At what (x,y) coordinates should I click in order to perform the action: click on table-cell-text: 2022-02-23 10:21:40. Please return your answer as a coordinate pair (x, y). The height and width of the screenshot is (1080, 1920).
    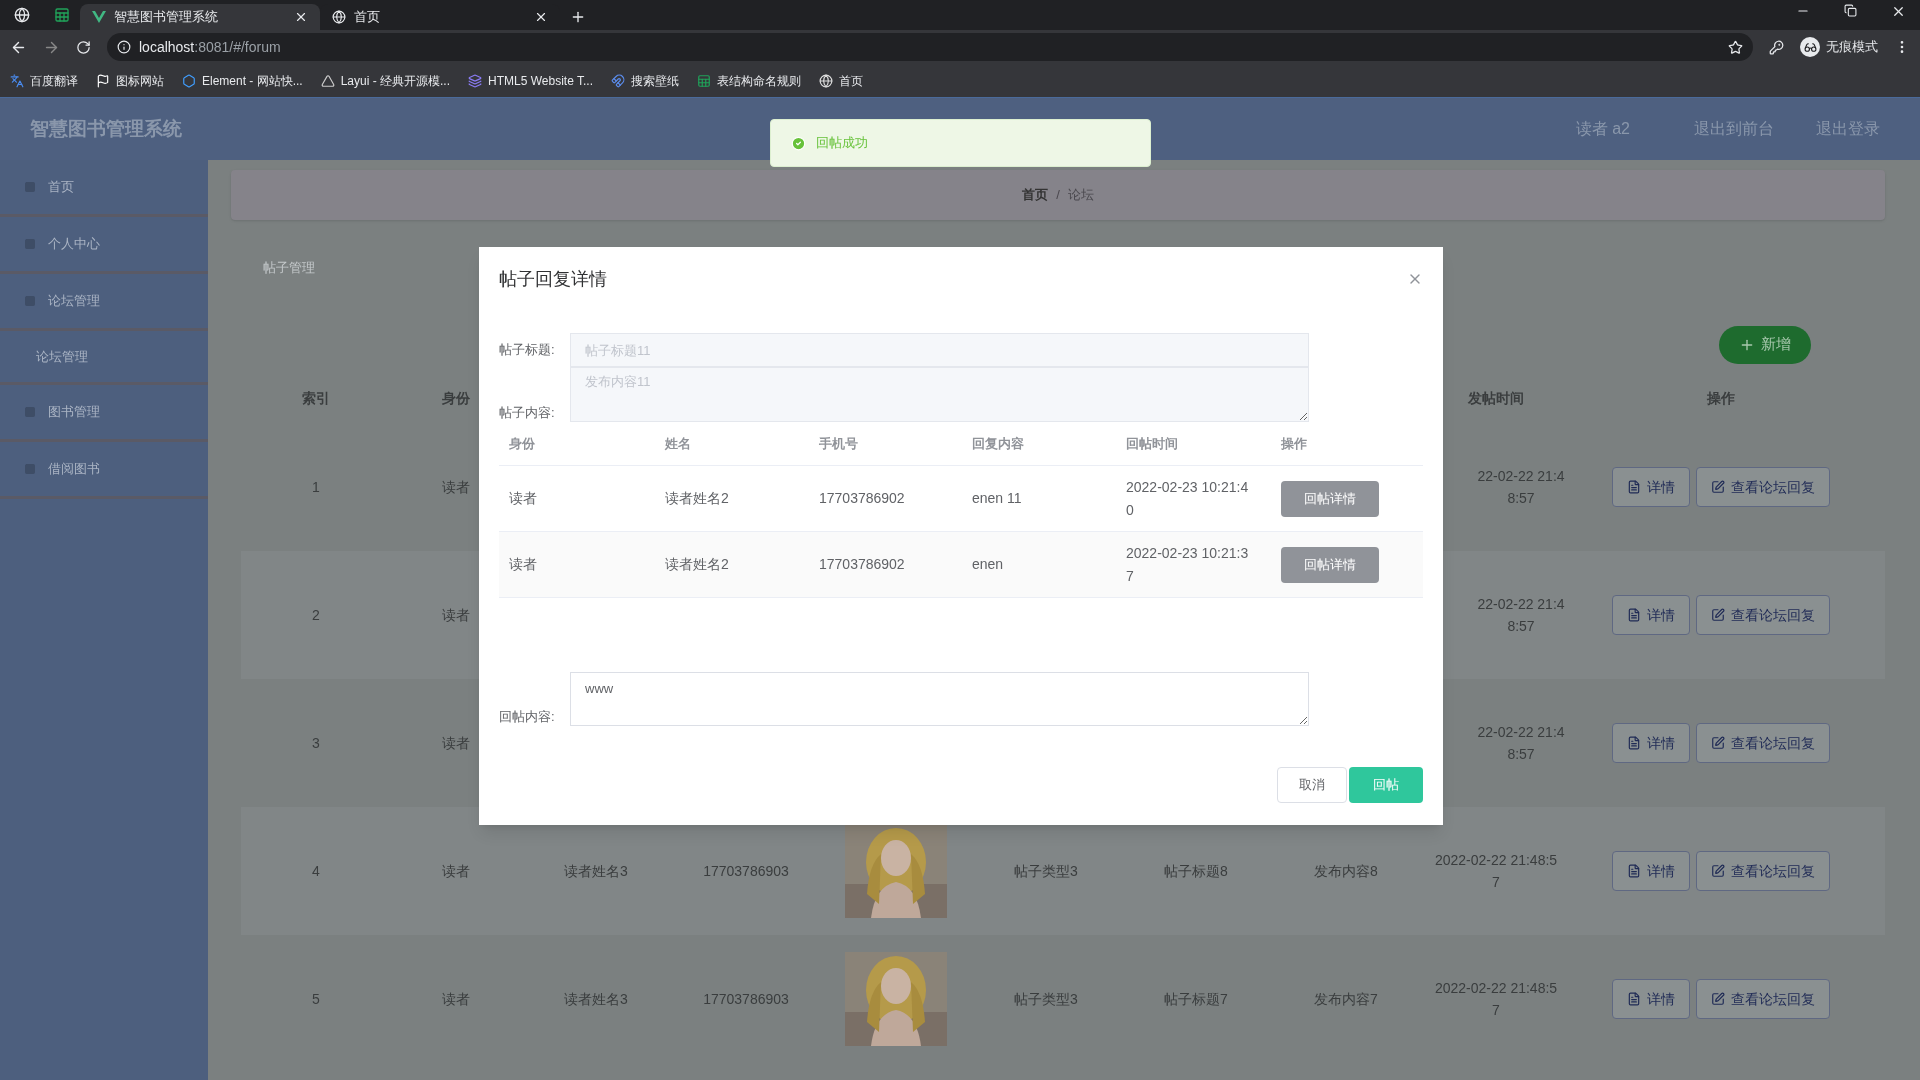
    Looking at the image, I should click on (1188, 498).